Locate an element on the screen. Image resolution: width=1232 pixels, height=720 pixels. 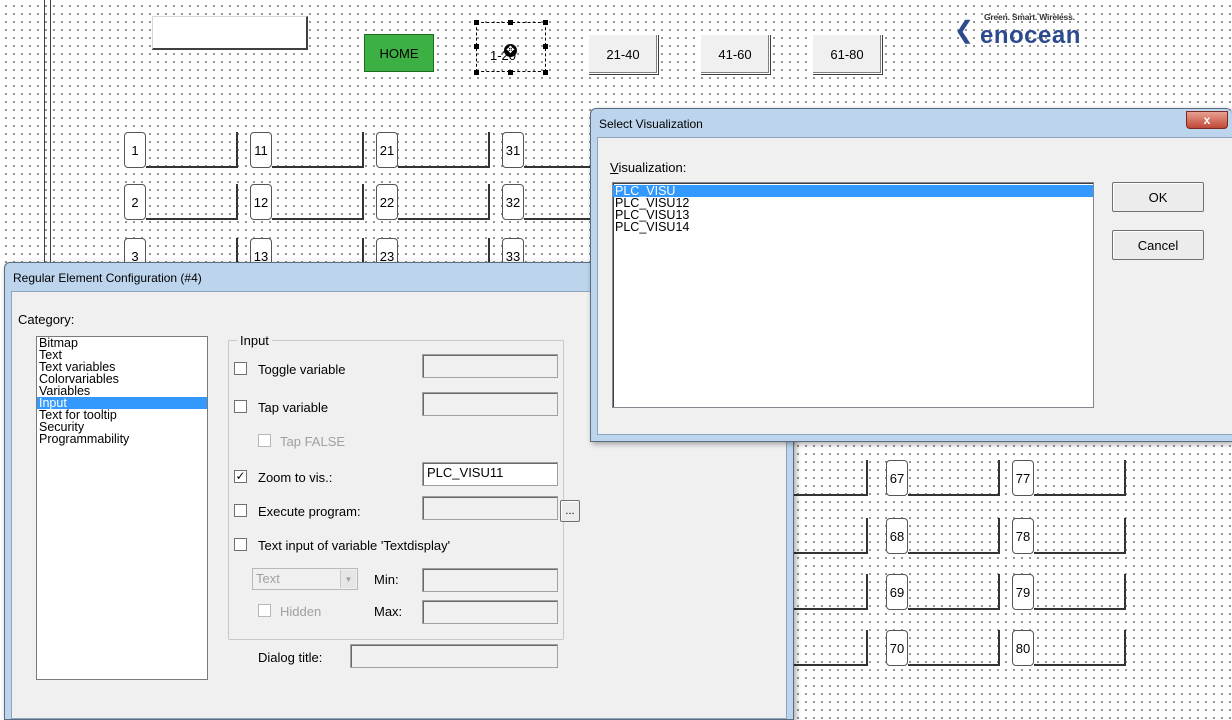
logo-tagline: Green. Smart. Wireless. is located at coordinates (1029, 17).